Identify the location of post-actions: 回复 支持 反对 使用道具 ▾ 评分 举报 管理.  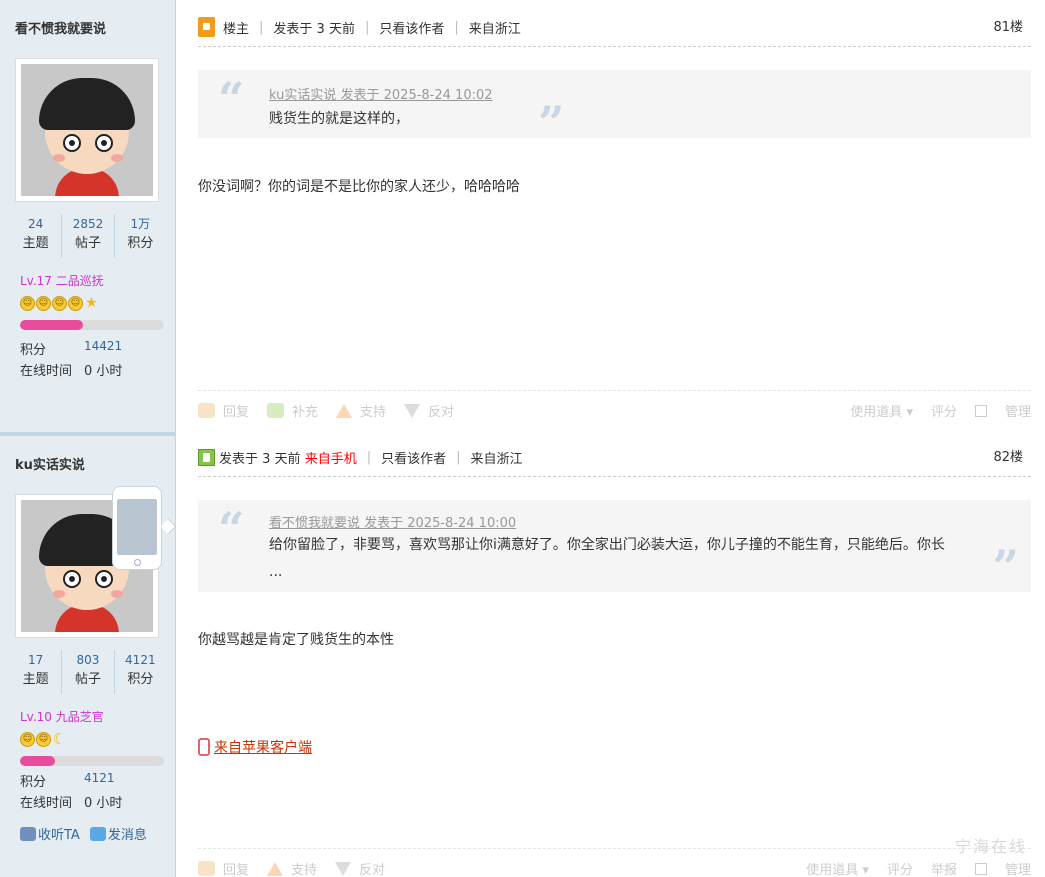
(614, 868).